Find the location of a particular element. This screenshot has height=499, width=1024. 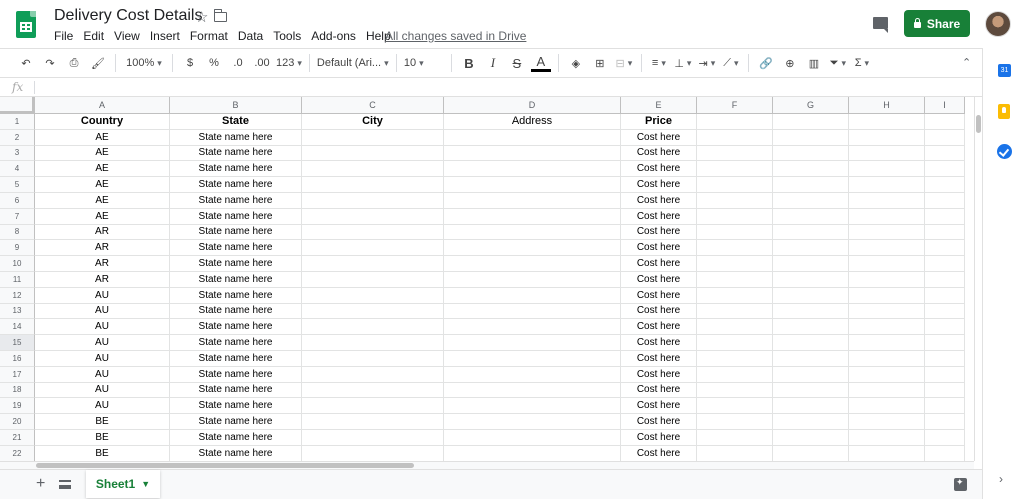

text-rotation-icon: ⟋ is located at coordinates (731, 63).